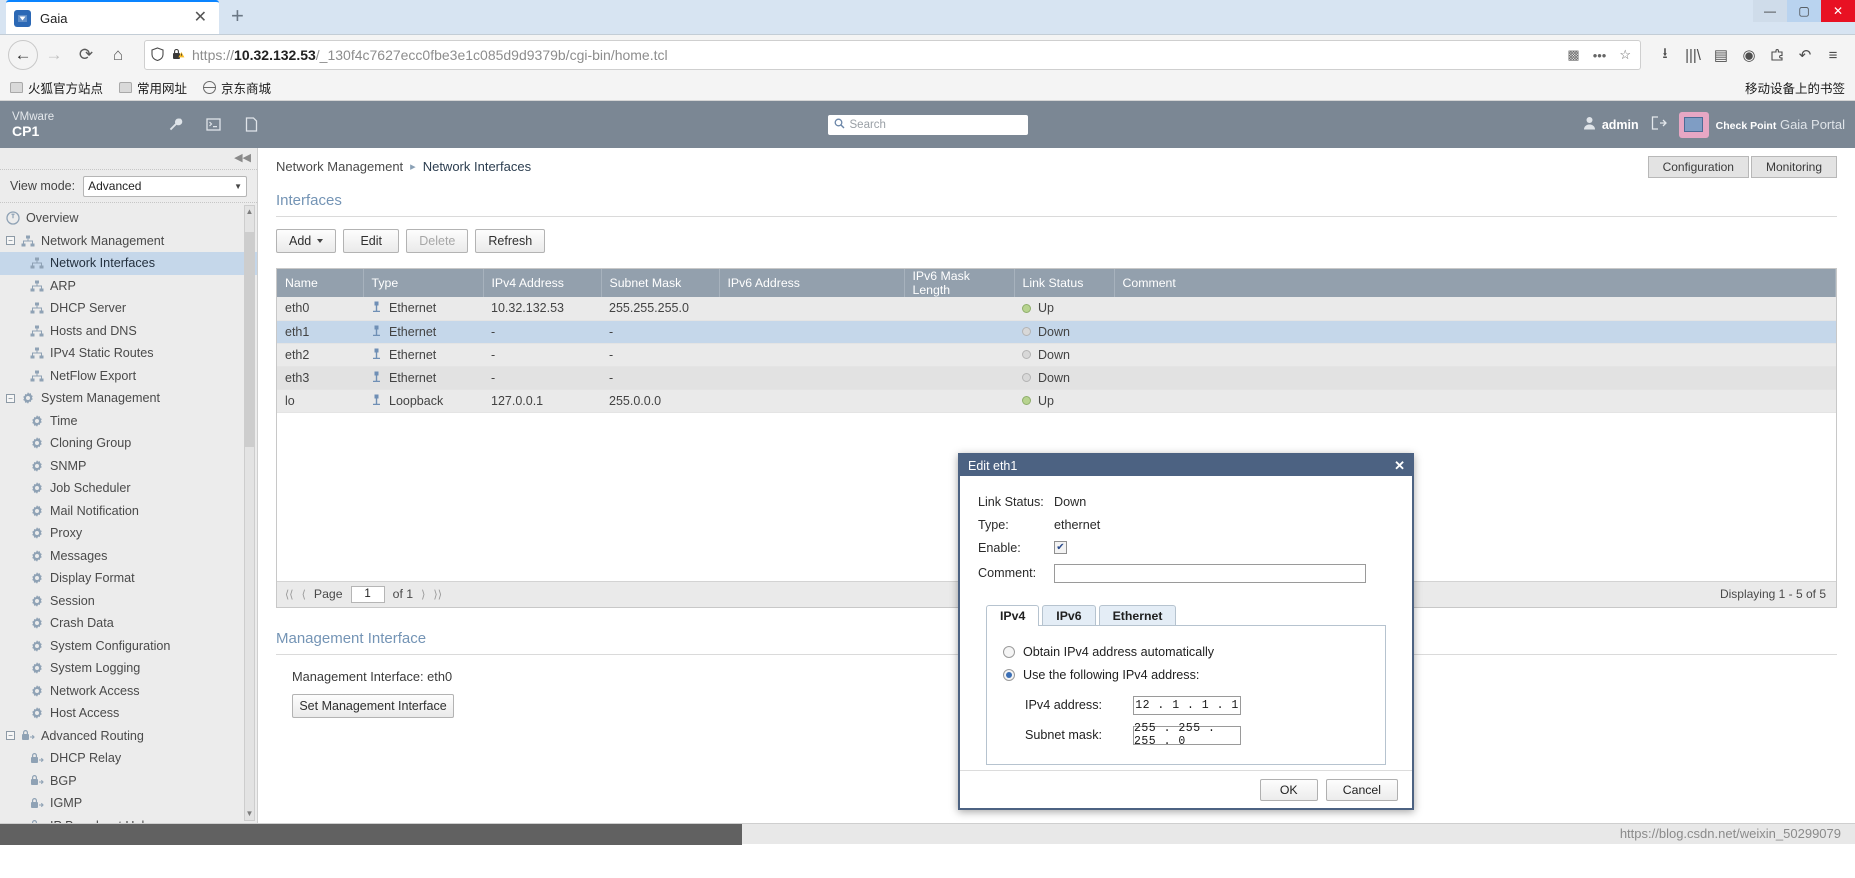 This screenshot has width=1855, height=878. I want to click on sidebar-item-display-format: Display Format, so click(128, 578).